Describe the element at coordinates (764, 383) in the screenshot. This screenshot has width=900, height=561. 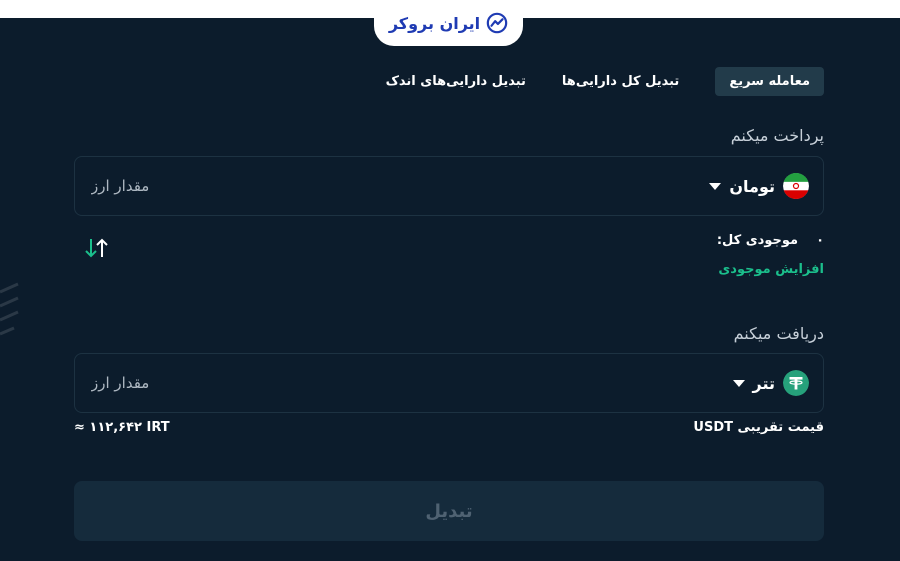
I see `receive-currency-name: تتر` at that location.